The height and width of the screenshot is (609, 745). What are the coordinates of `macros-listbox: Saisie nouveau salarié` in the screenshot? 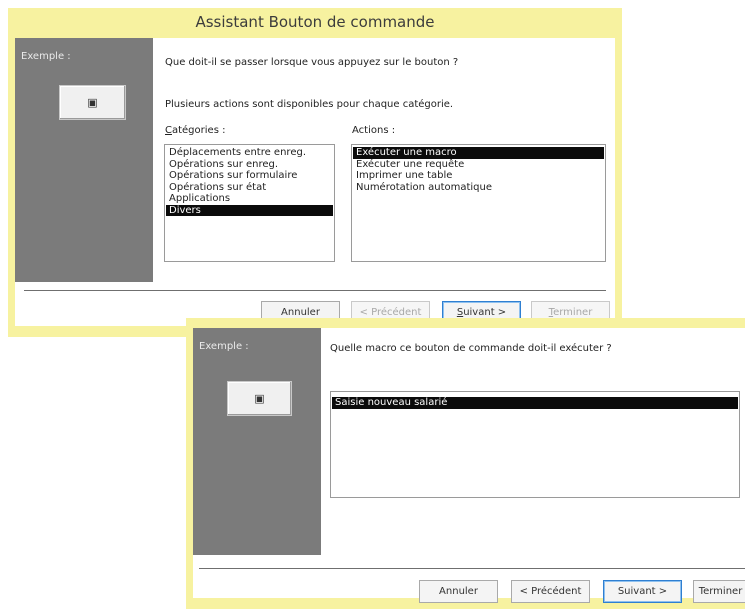 It's located at (535, 444).